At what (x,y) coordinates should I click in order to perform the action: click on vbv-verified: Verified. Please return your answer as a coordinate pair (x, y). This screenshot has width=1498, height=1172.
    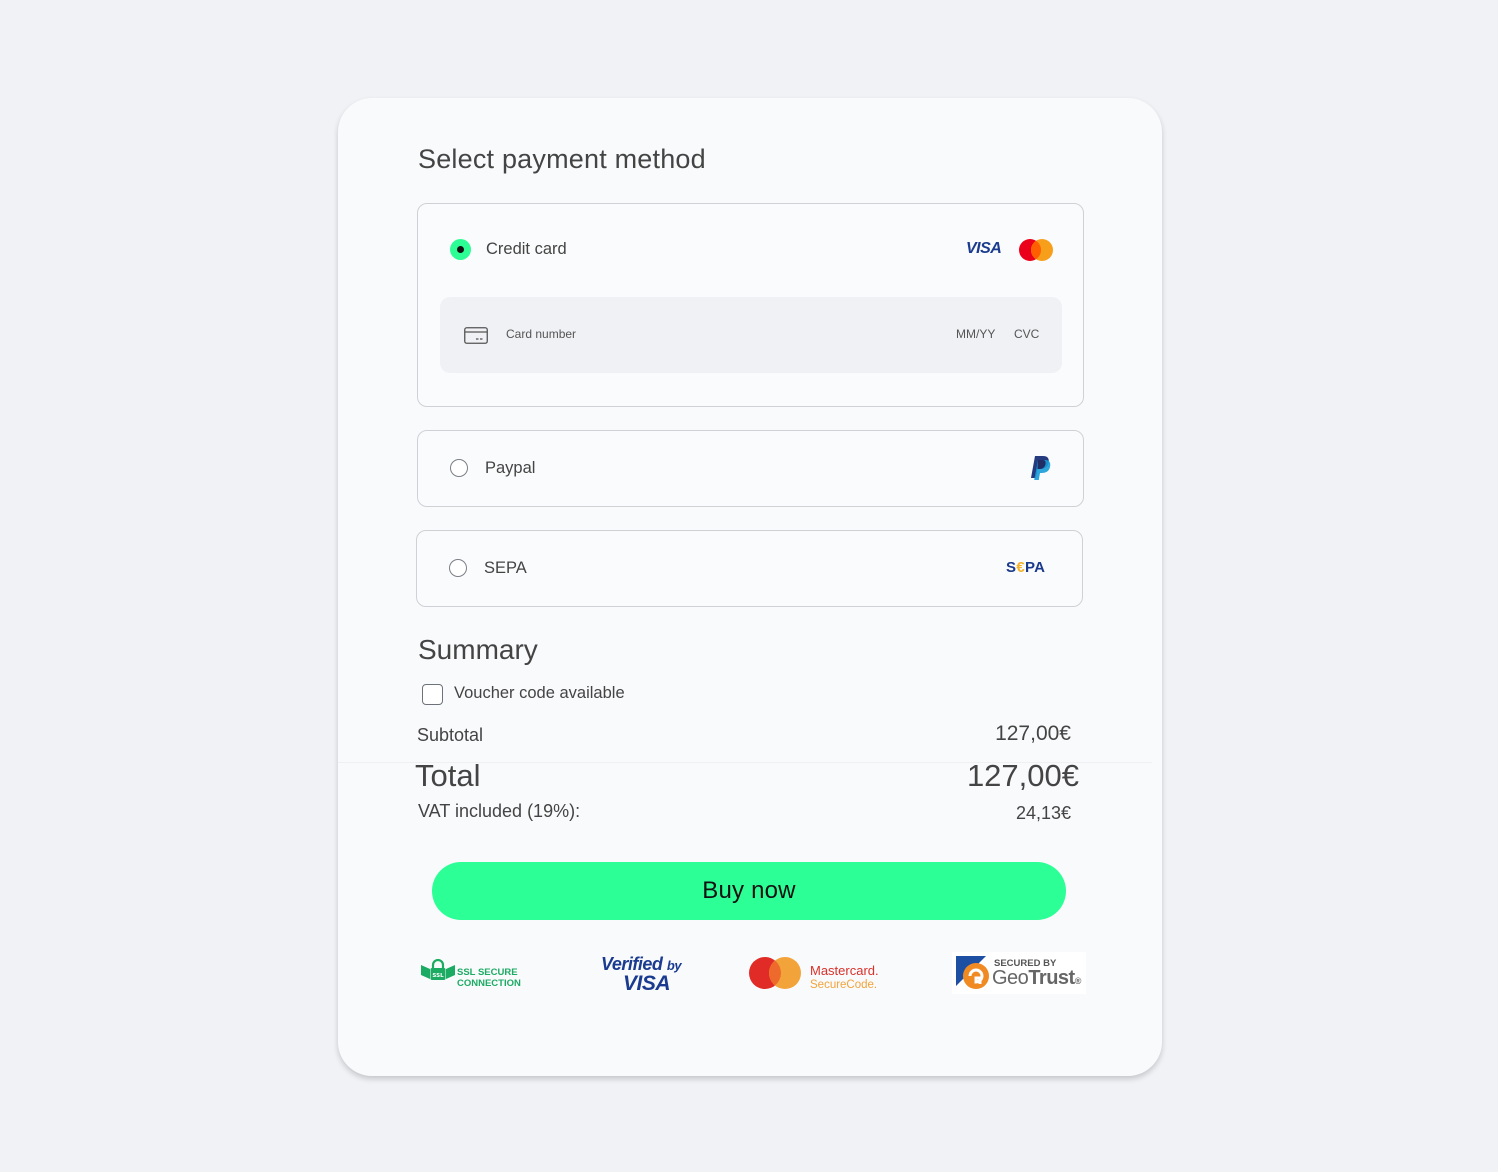
    Looking at the image, I should click on (632, 964).